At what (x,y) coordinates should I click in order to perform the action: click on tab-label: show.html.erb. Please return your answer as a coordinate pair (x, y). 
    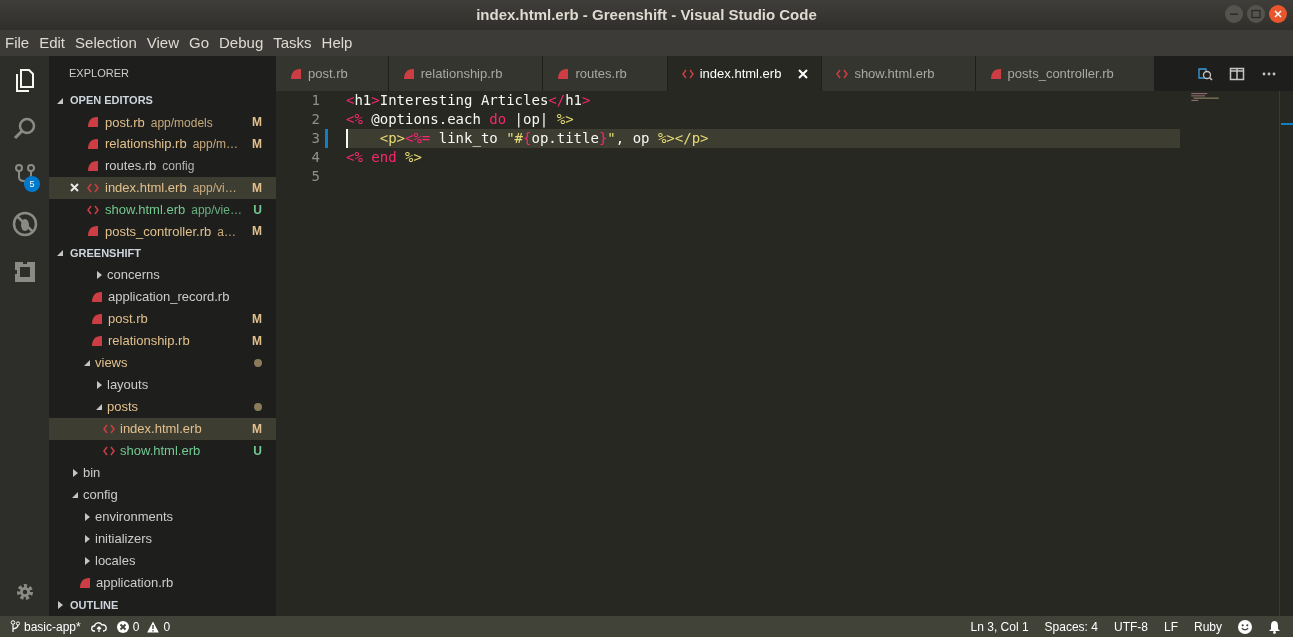
    Looking at the image, I should click on (894, 73).